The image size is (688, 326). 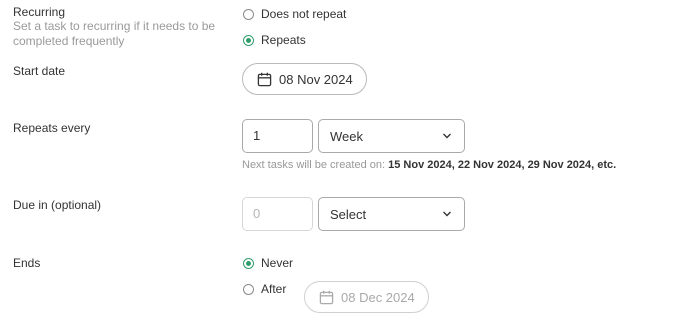 I want to click on radio-repeats: Repeats, so click(x=274, y=40).